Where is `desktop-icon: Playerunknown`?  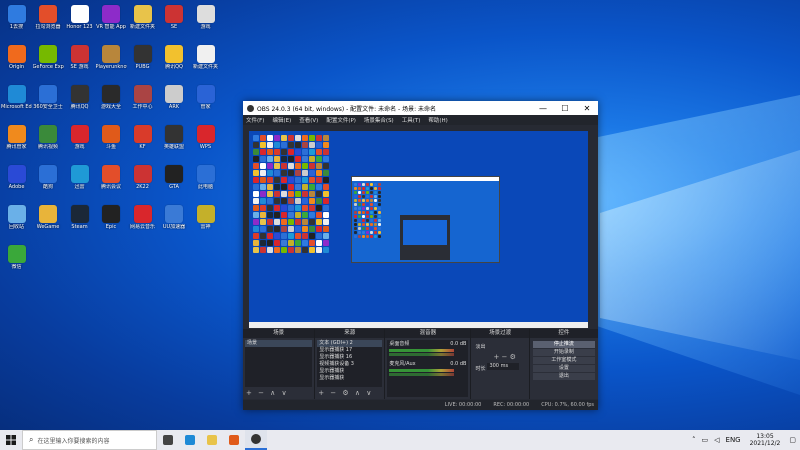 desktop-icon: Playerunknown is located at coordinates (111, 63).